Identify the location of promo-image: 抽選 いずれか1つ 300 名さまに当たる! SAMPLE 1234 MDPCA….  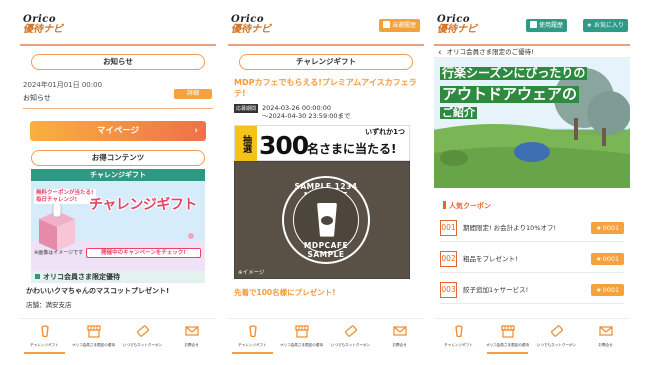
(322, 201).